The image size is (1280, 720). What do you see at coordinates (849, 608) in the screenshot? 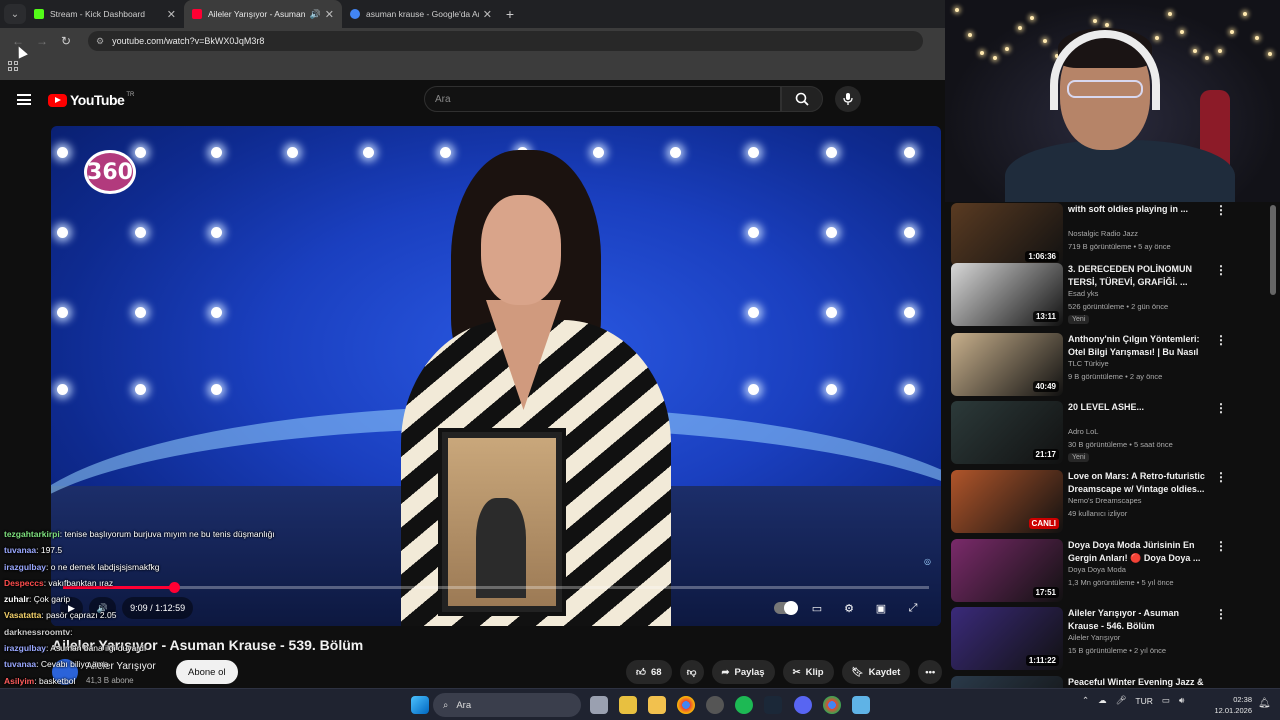
I see `settings-icon: ⚙` at bounding box center [849, 608].